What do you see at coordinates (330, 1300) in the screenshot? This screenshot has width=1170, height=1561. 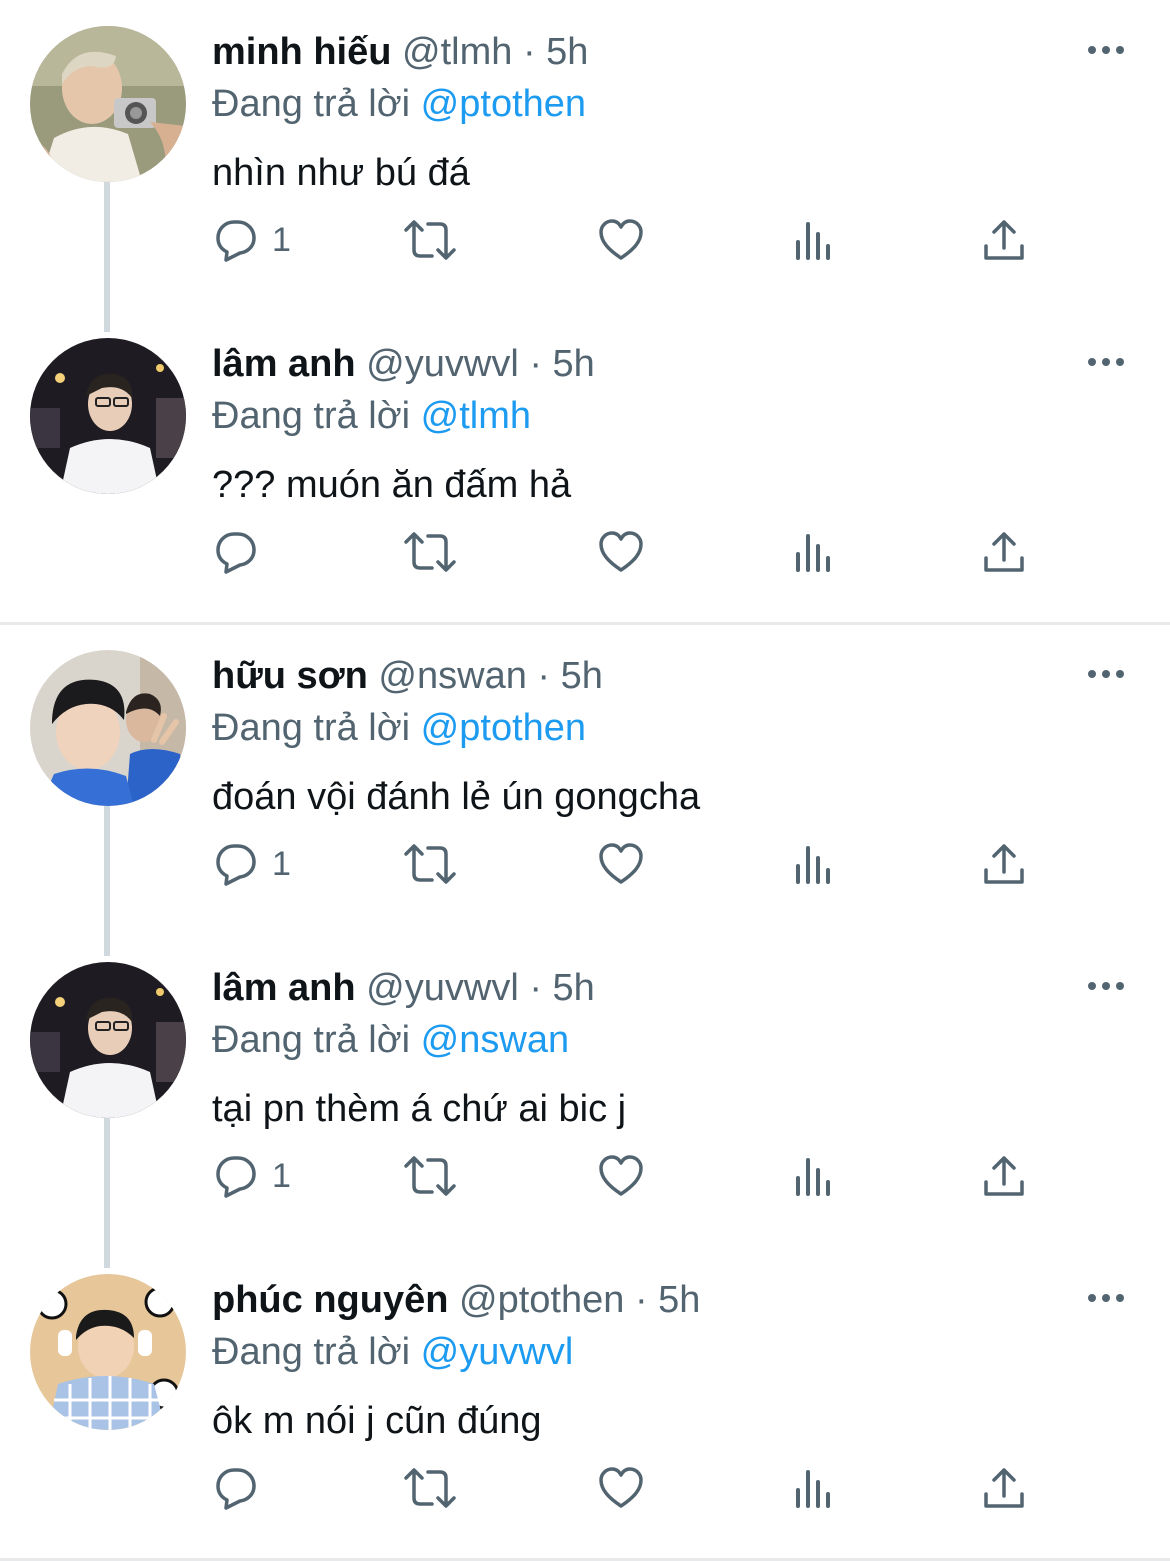 I see `display-name: phúc nguyên` at bounding box center [330, 1300].